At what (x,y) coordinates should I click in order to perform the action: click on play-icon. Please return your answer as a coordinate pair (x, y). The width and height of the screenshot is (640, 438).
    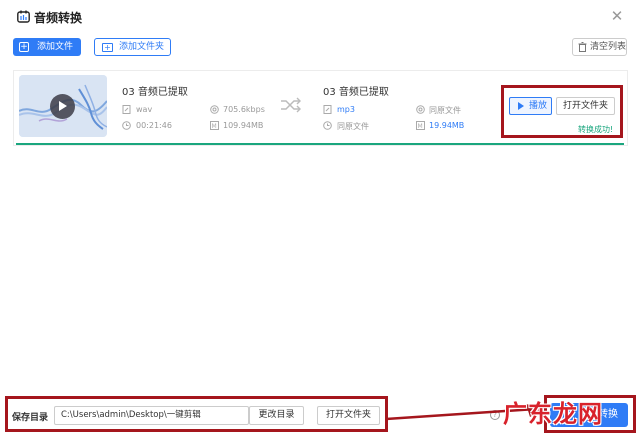
    Looking at the image, I should click on (63, 106).